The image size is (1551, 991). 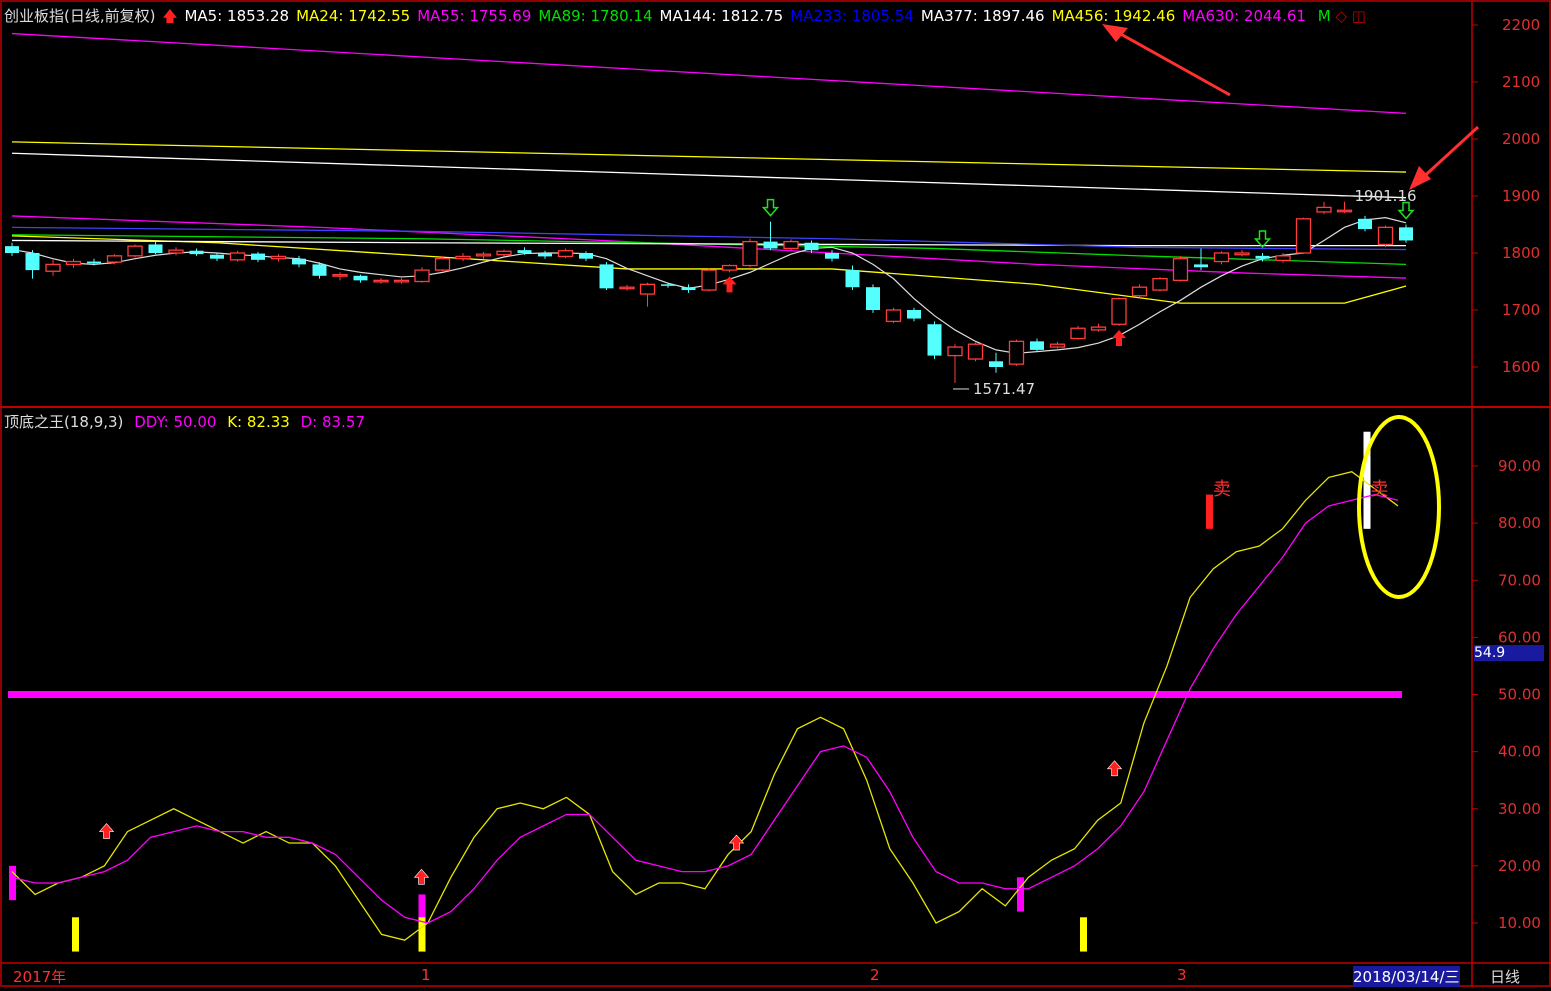 I want to click on ma-value-6: MA377: 1897.46, so click(x=982, y=16).